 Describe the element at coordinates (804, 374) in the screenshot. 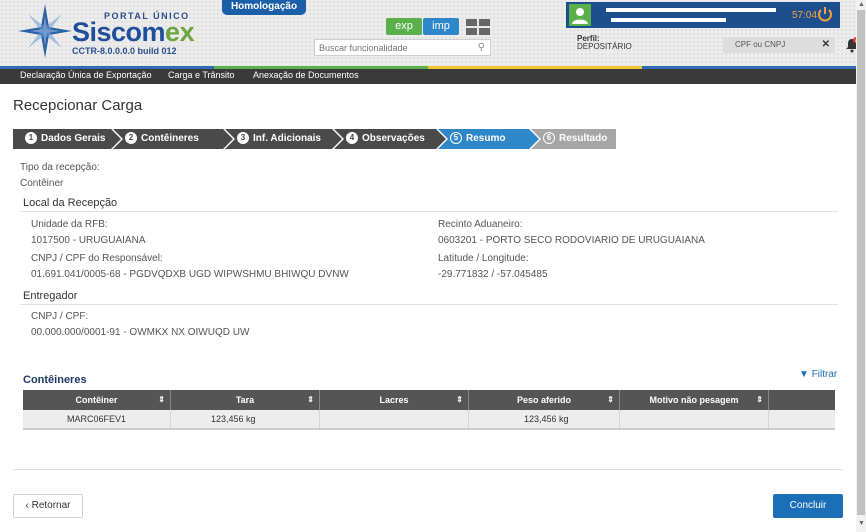

I see `filter-icon: ▼` at that location.